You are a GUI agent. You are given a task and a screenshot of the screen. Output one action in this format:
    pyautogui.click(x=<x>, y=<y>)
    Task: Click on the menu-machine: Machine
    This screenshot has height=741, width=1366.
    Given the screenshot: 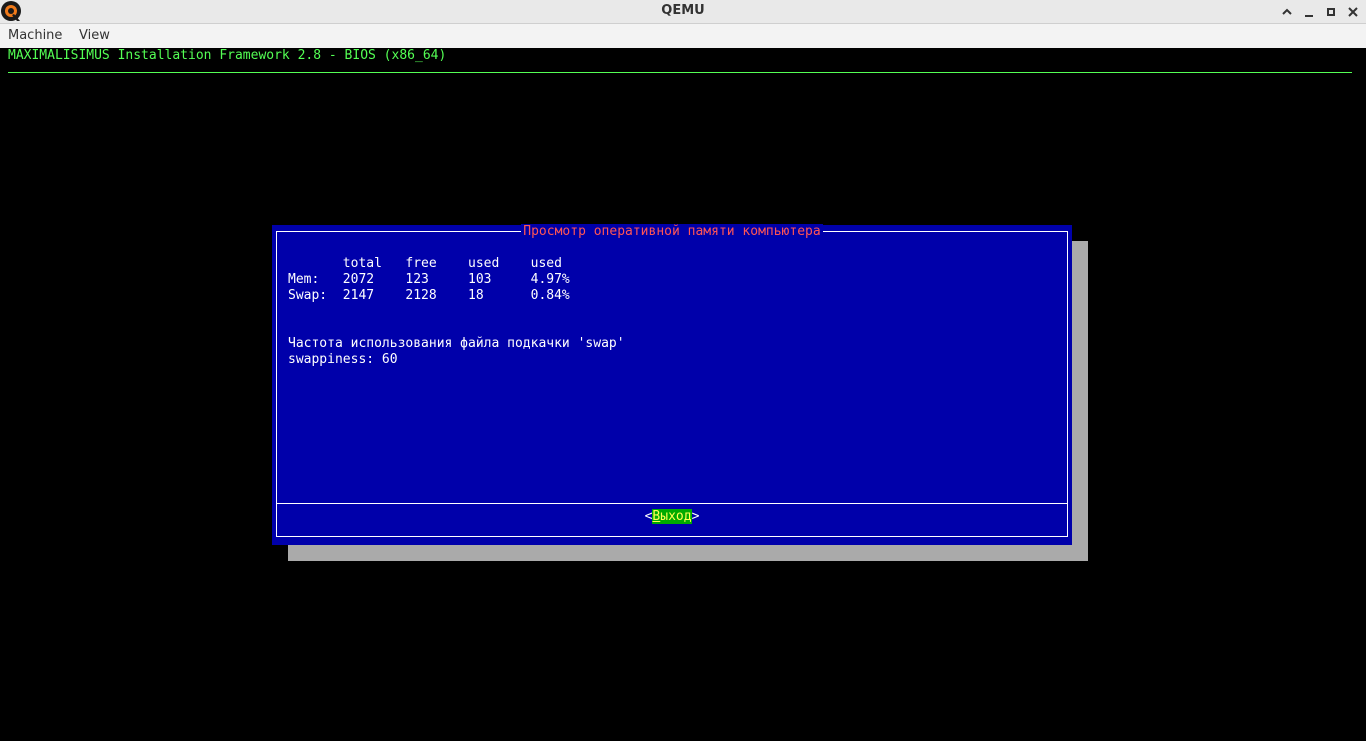 What is the action you would take?
    pyautogui.click(x=35, y=35)
    